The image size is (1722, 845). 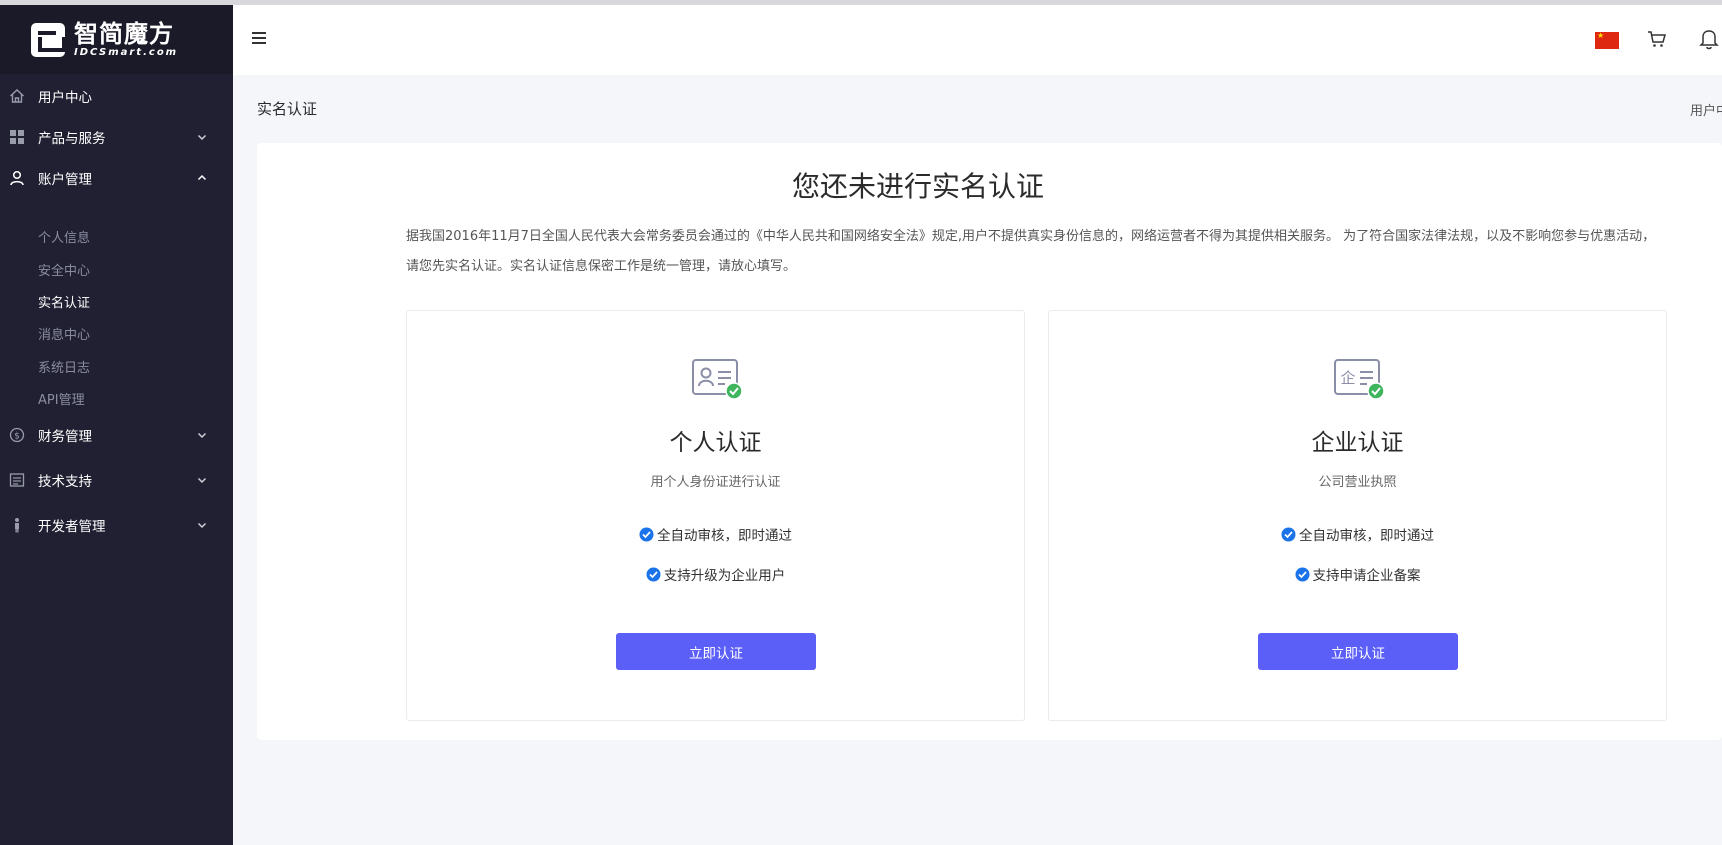 I want to click on sidebar-item-label: 产品与服务, so click(x=72, y=139).